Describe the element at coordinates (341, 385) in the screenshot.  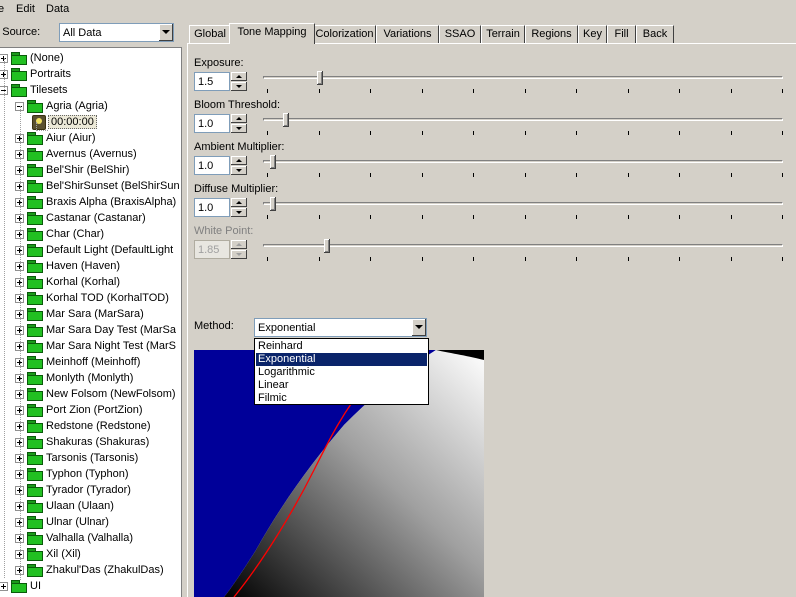
I see `method-option-linear: Linear` at that location.